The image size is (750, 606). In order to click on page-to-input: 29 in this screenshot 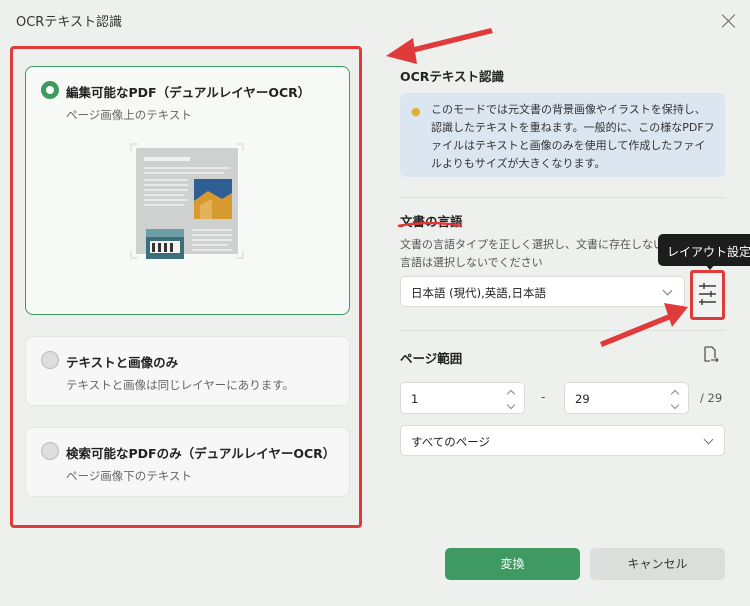, I will do `click(626, 398)`.